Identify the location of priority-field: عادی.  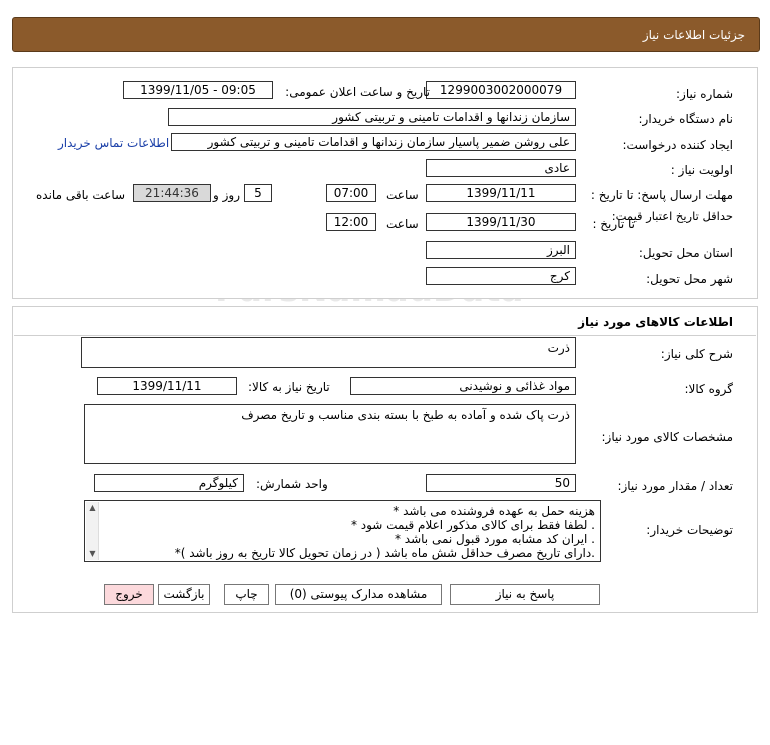
(501, 168).